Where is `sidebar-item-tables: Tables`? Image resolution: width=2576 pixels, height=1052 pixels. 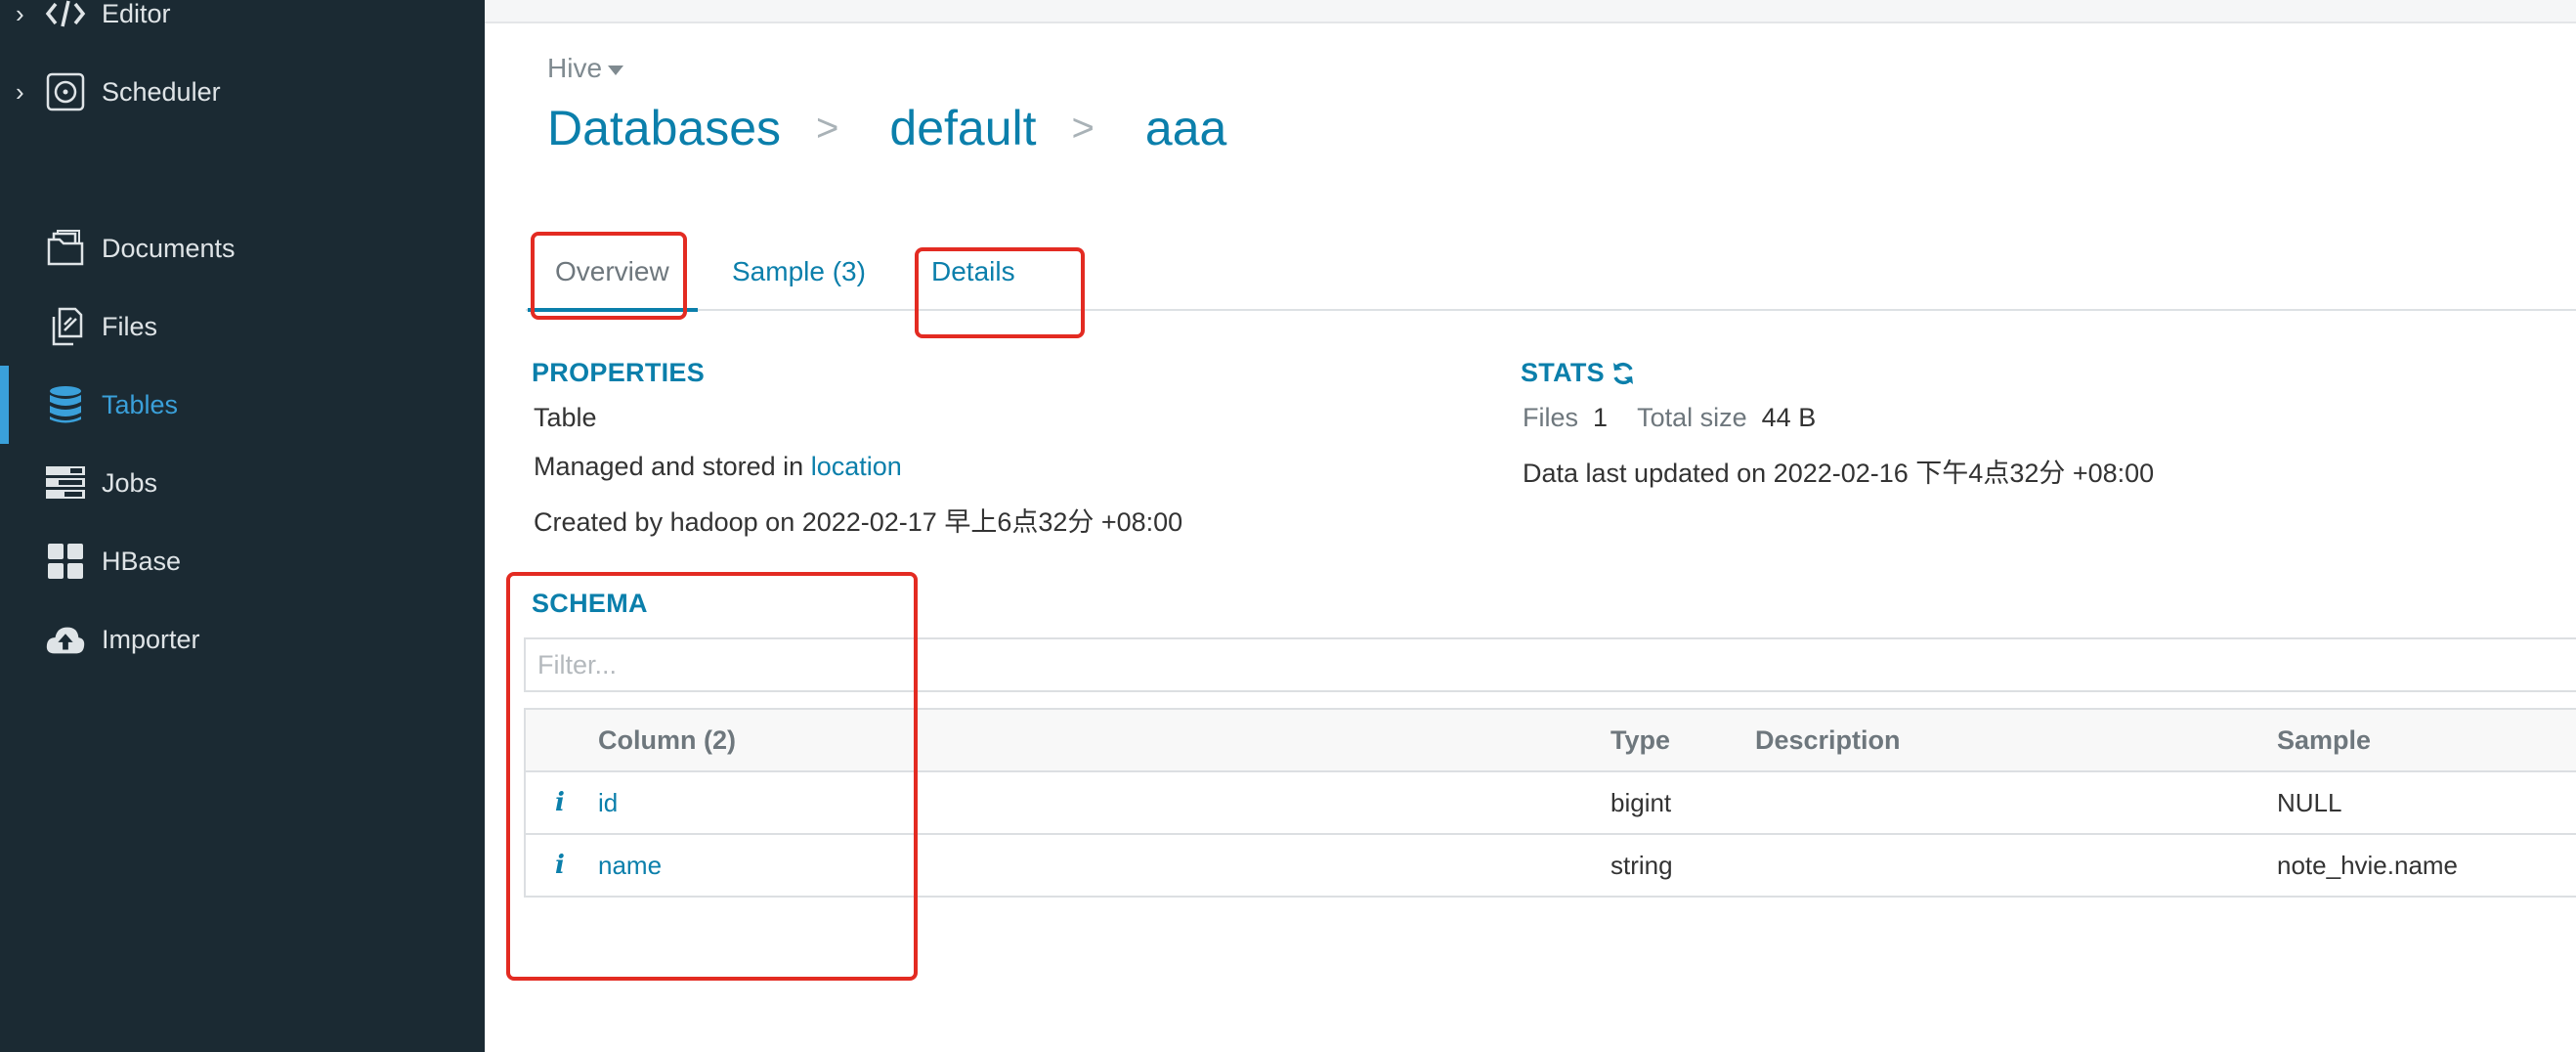 sidebar-item-tables: Tables is located at coordinates (243, 404).